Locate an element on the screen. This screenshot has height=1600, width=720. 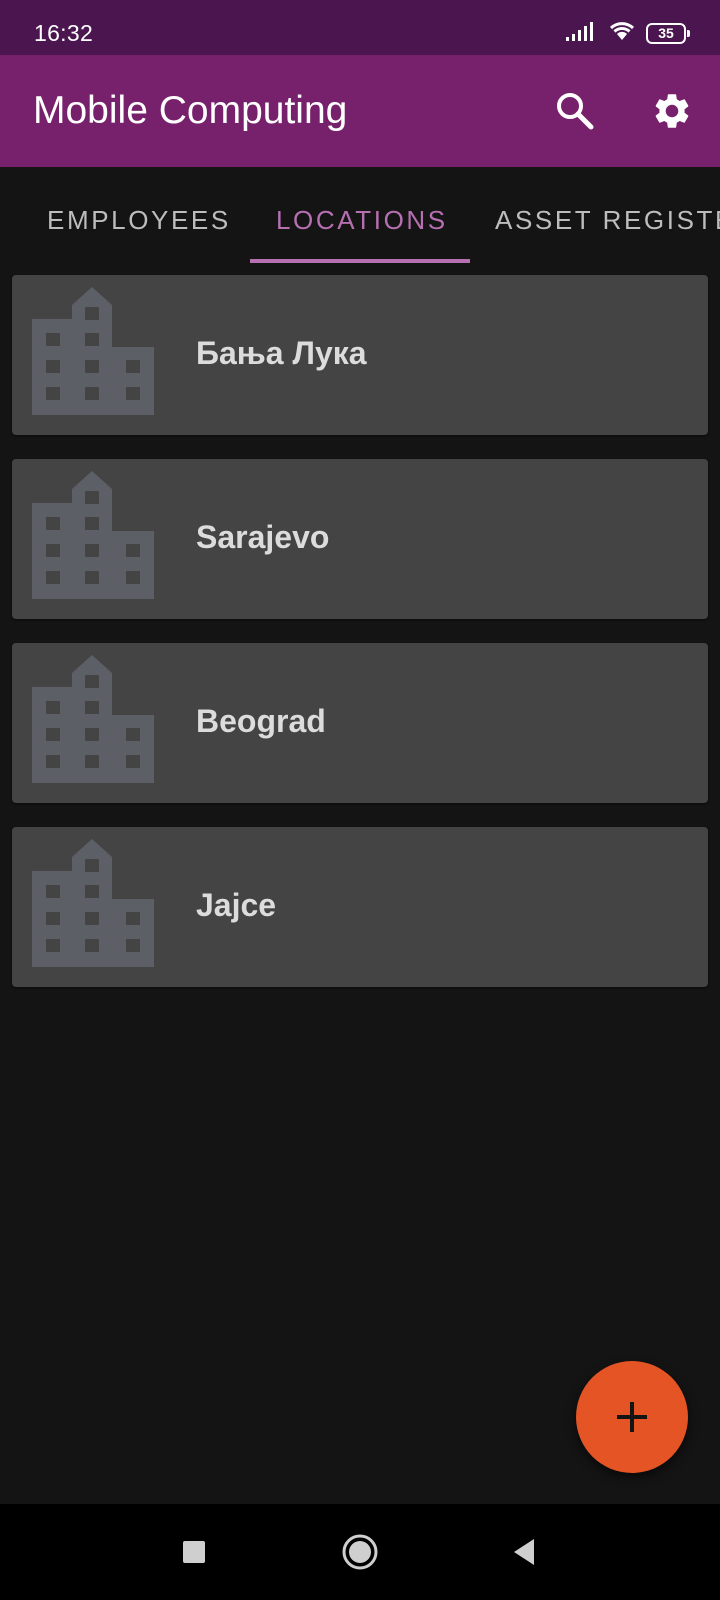
back-icon is located at coordinates (524, 1552).